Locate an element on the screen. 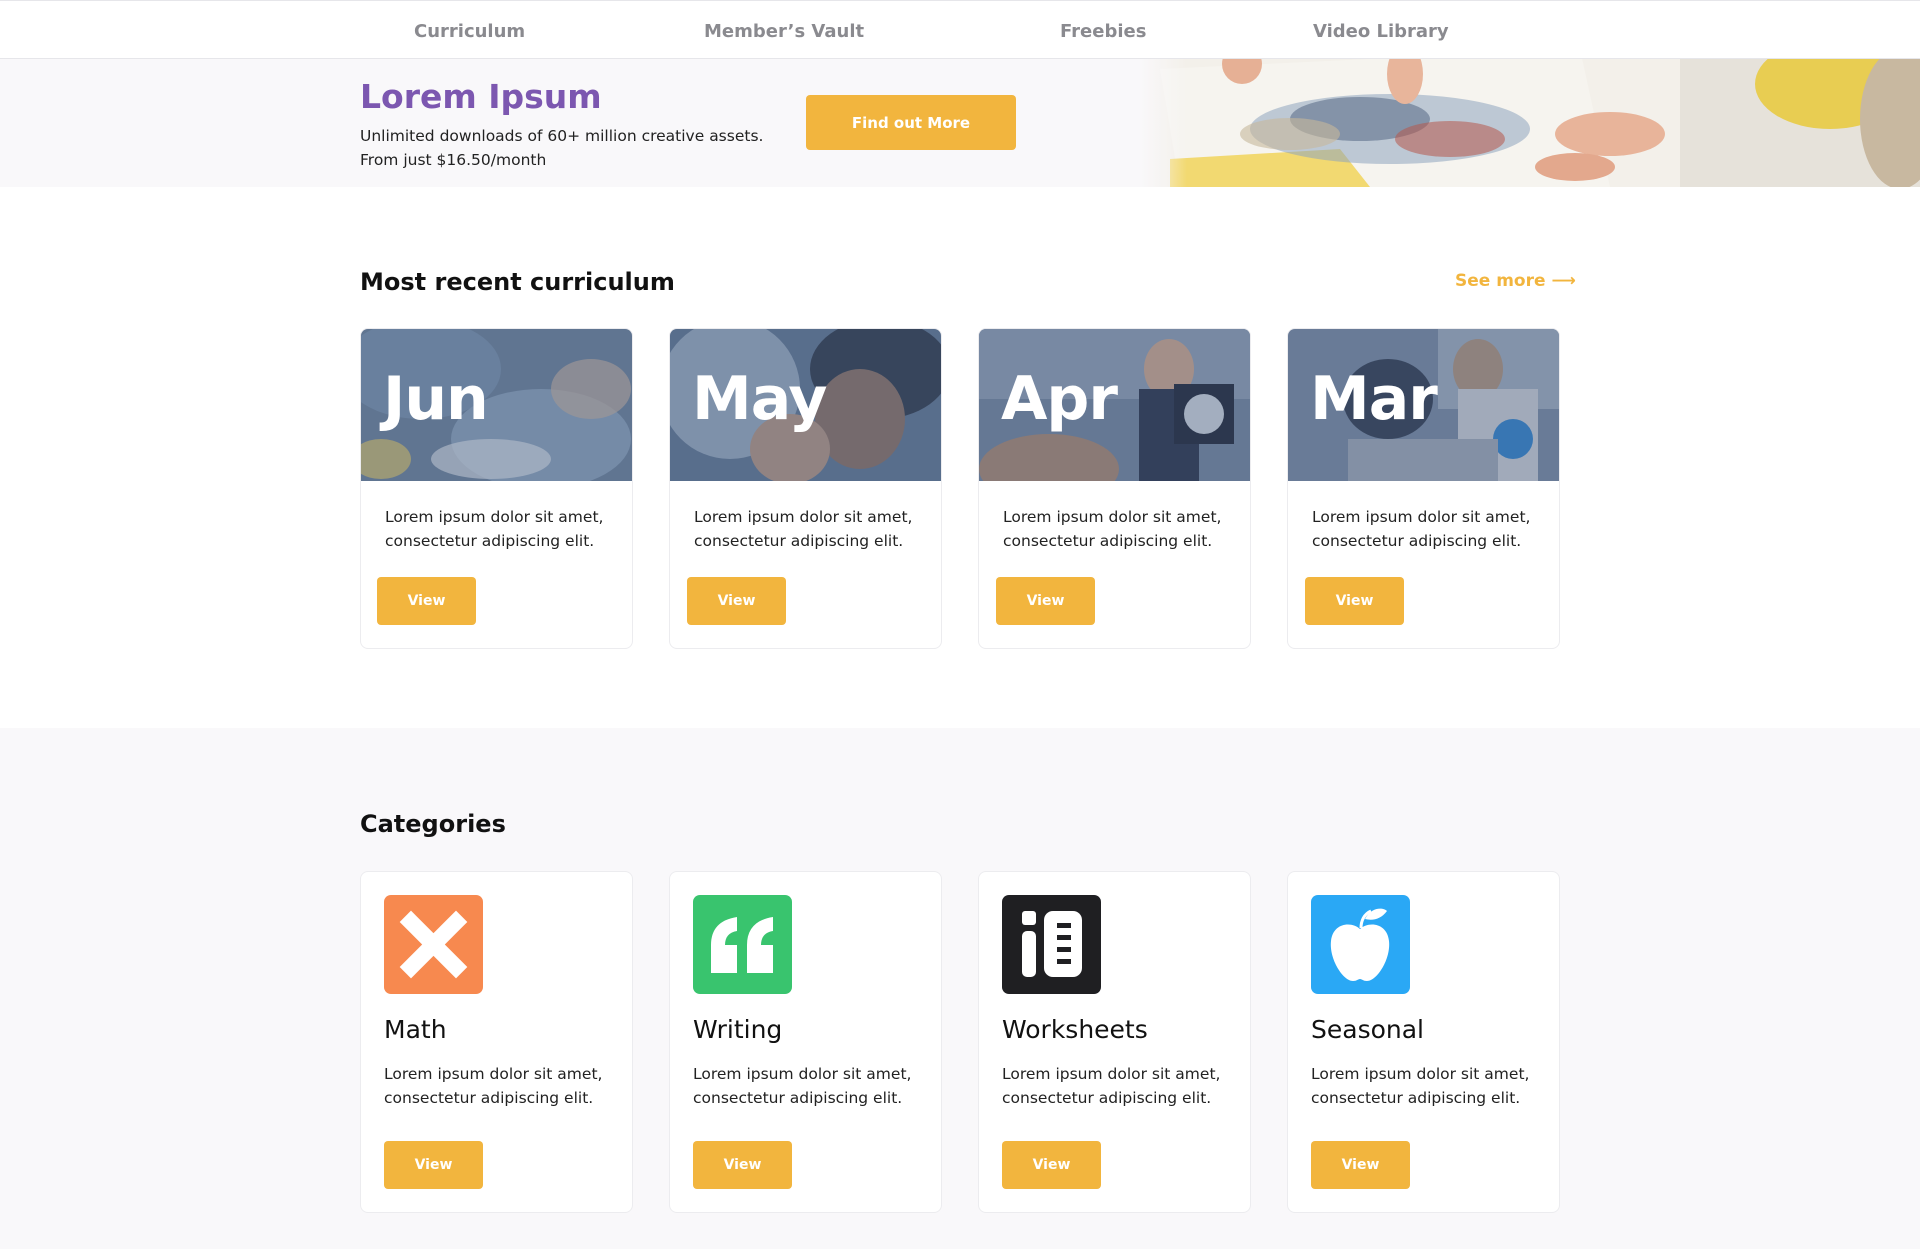  month-label: Apr is located at coordinates (1059, 399).